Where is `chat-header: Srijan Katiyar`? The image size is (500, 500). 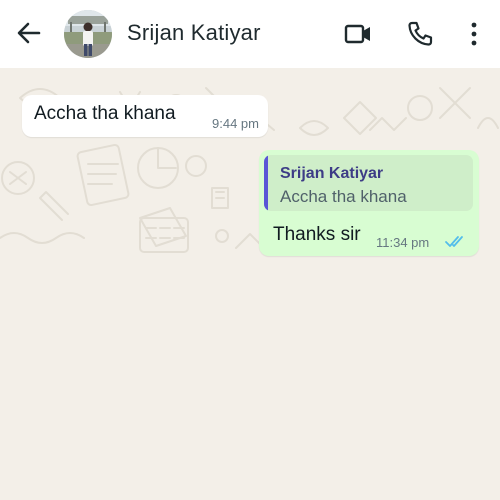
chat-header: Srijan Katiyar is located at coordinates (250, 34).